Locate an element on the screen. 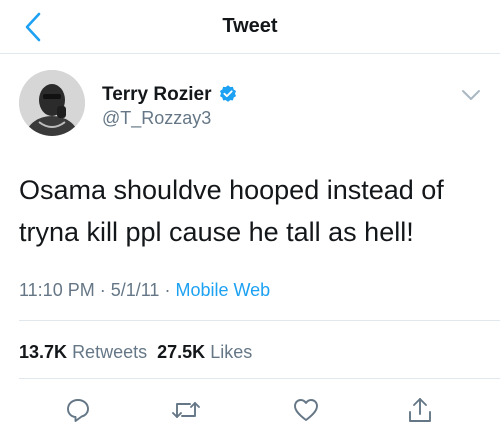 The width and height of the screenshot is (500, 433). likes-label: Likes is located at coordinates (231, 352).